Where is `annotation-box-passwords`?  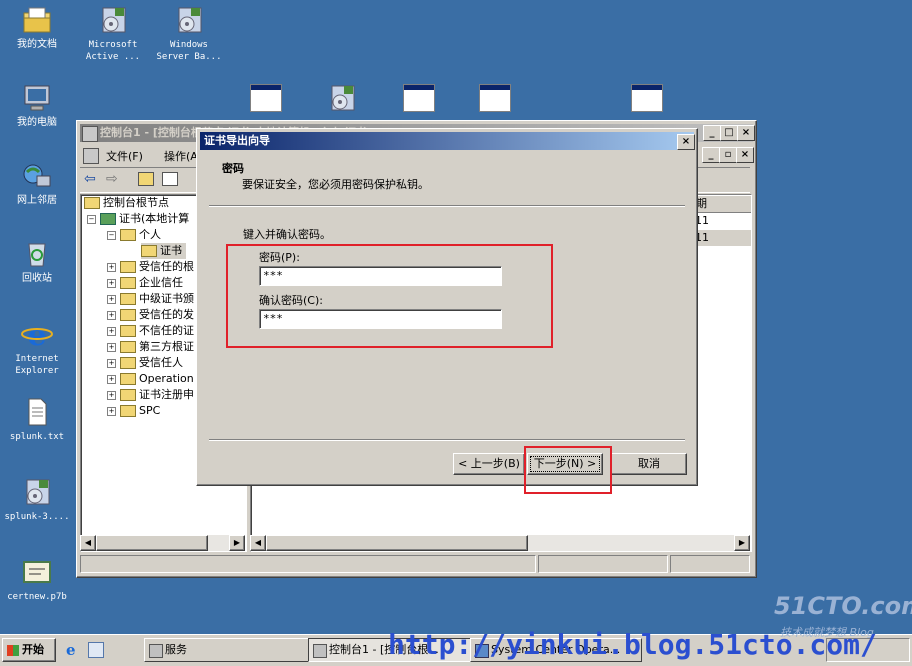 annotation-box-passwords is located at coordinates (389, 296).